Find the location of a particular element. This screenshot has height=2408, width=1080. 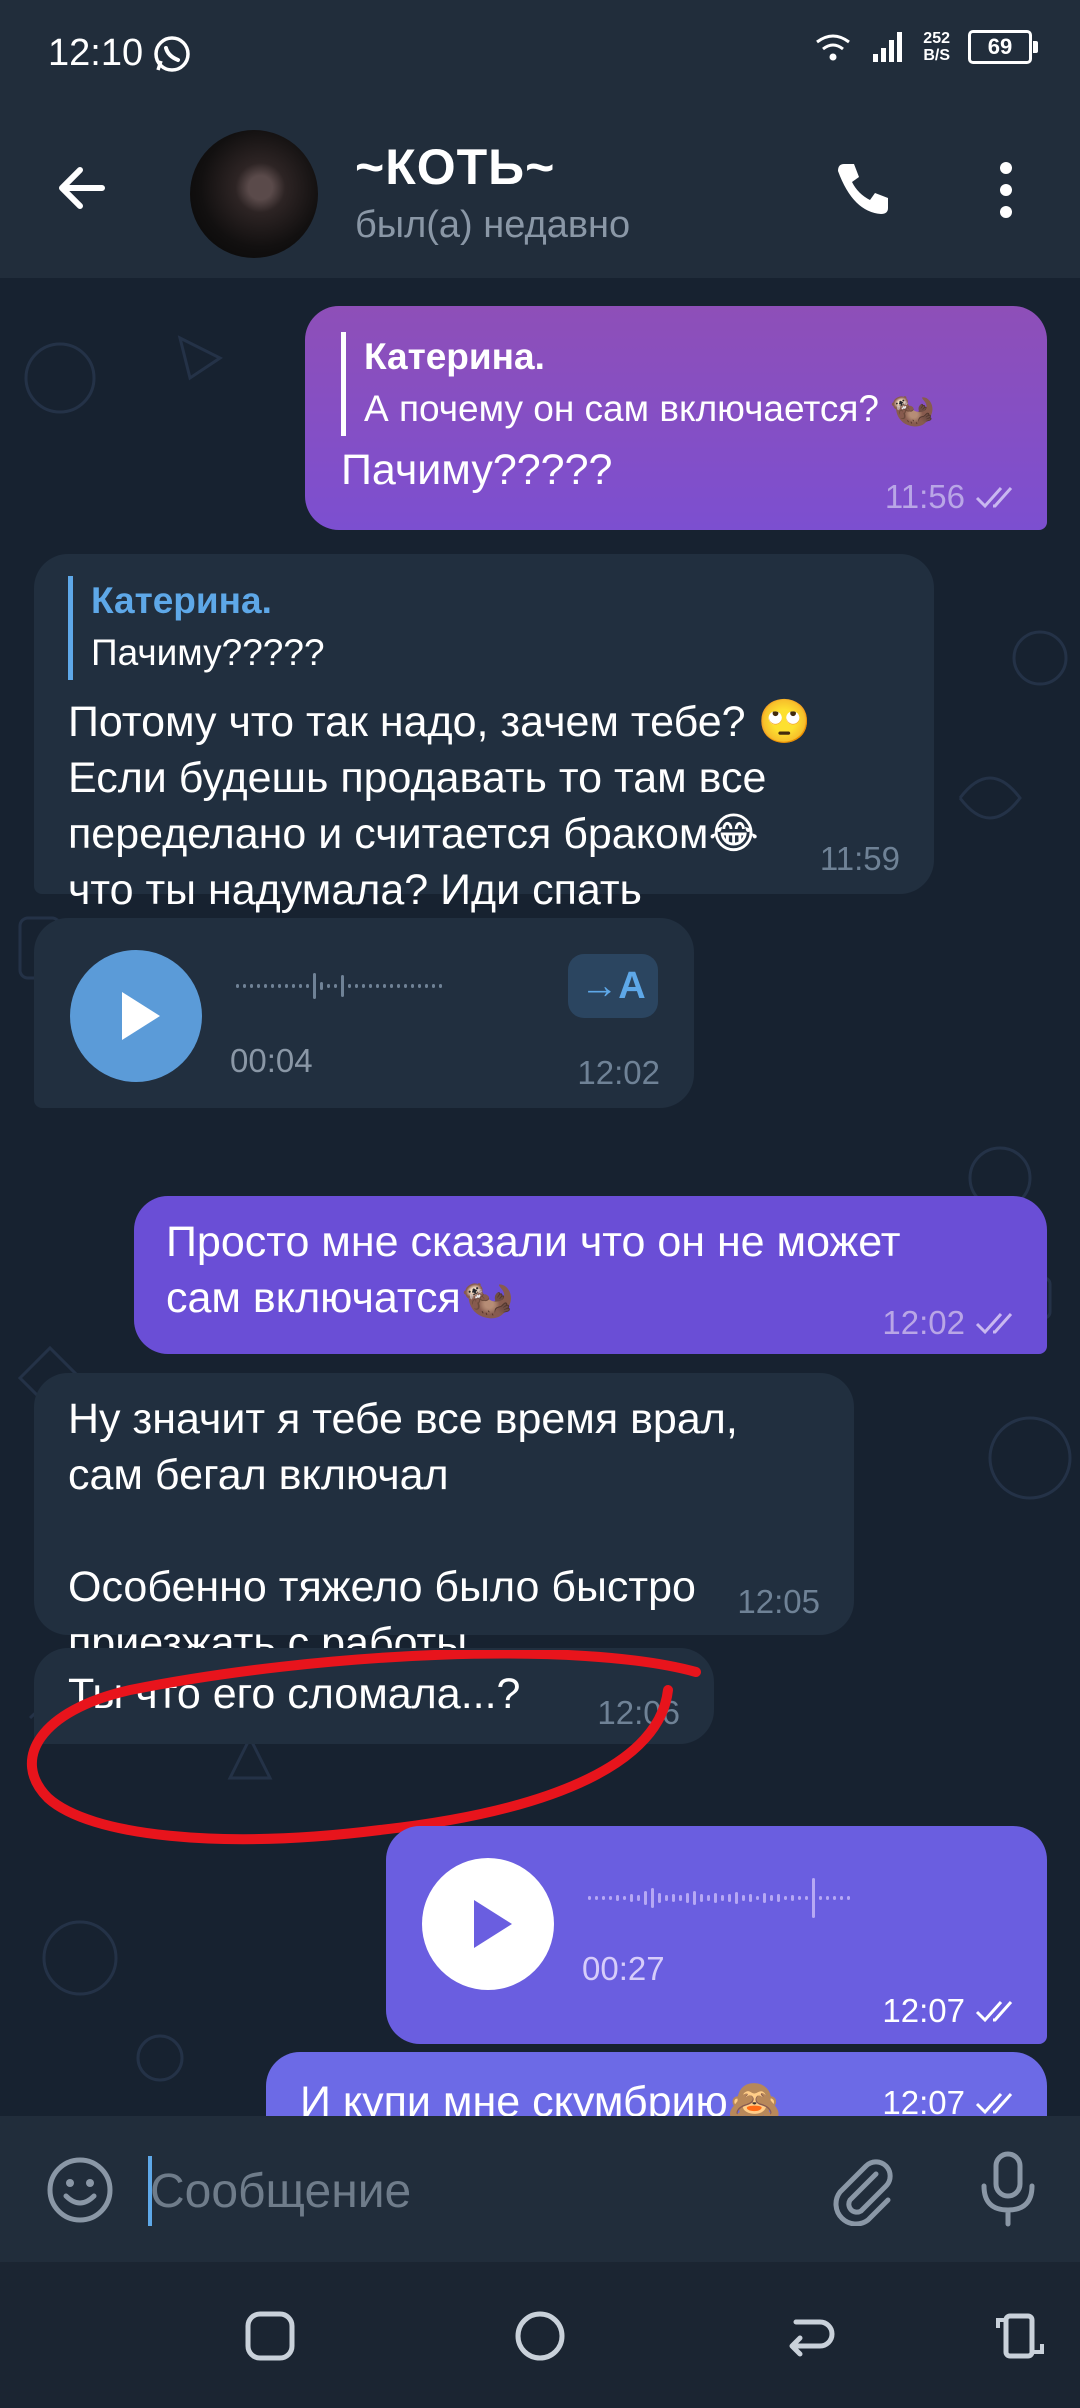

message-outgoing: И купи мне скумбрию🙈 12:07 is located at coordinates (656, 2084).